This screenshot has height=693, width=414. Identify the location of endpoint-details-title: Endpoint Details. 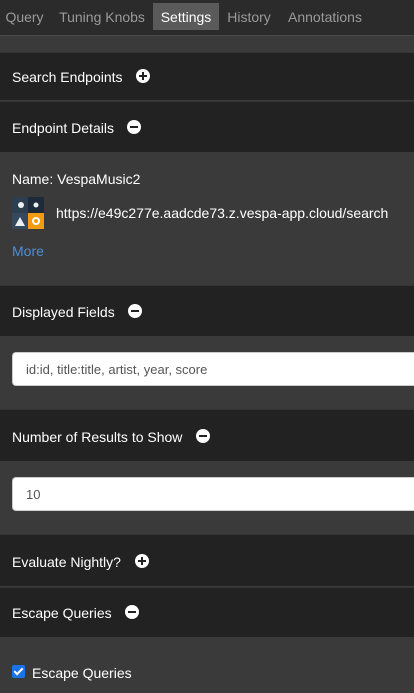
(63, 128).